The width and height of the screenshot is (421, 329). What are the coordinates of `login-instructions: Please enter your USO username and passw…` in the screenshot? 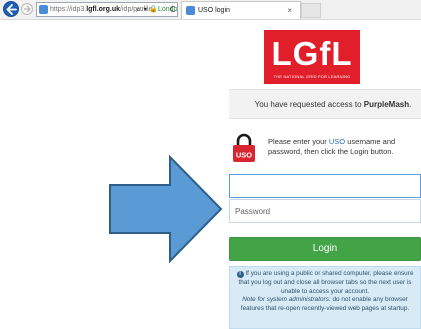 It's located at (344, 147).